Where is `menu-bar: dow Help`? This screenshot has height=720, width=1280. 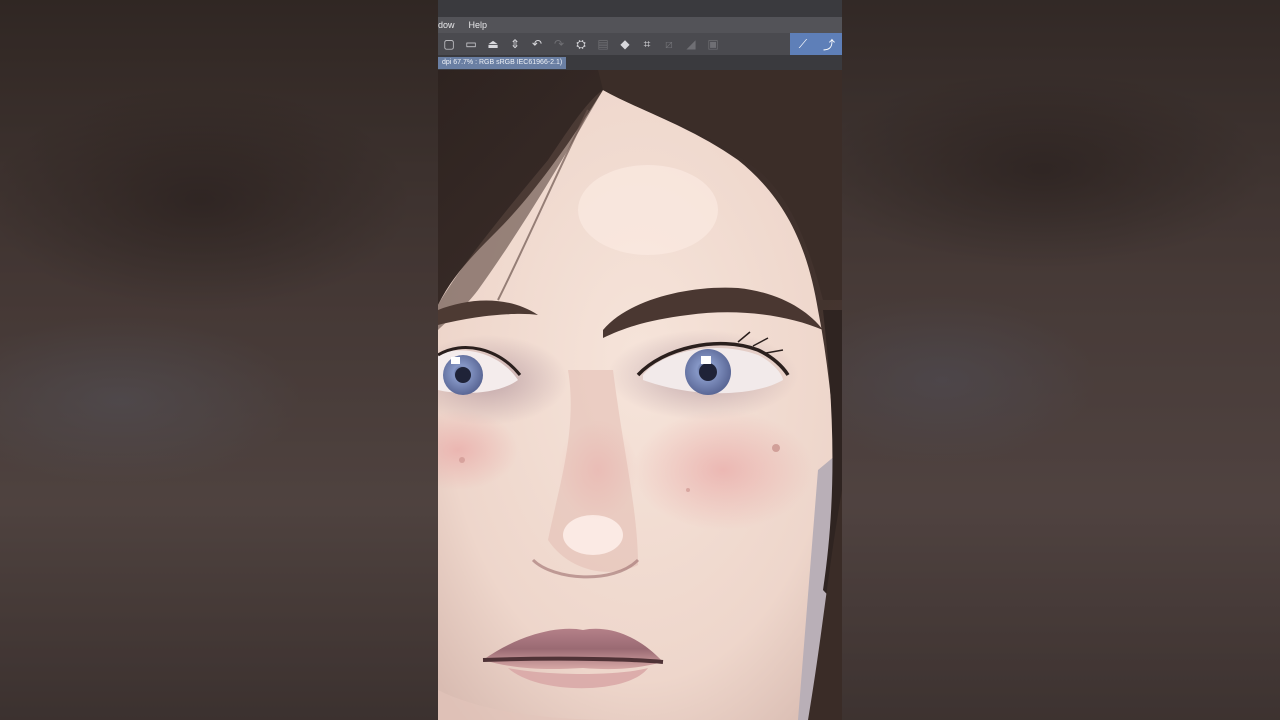 menu-bar: dow Help is located at coordinates (640, 25).